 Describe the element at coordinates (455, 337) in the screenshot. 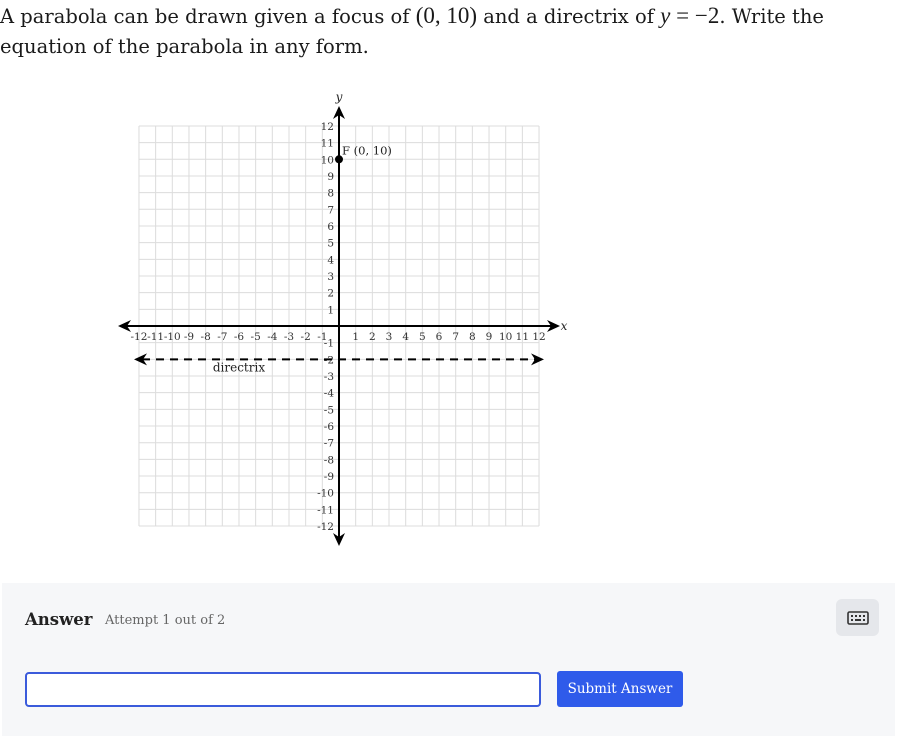

I see `x-tick-label: 7` at that location.